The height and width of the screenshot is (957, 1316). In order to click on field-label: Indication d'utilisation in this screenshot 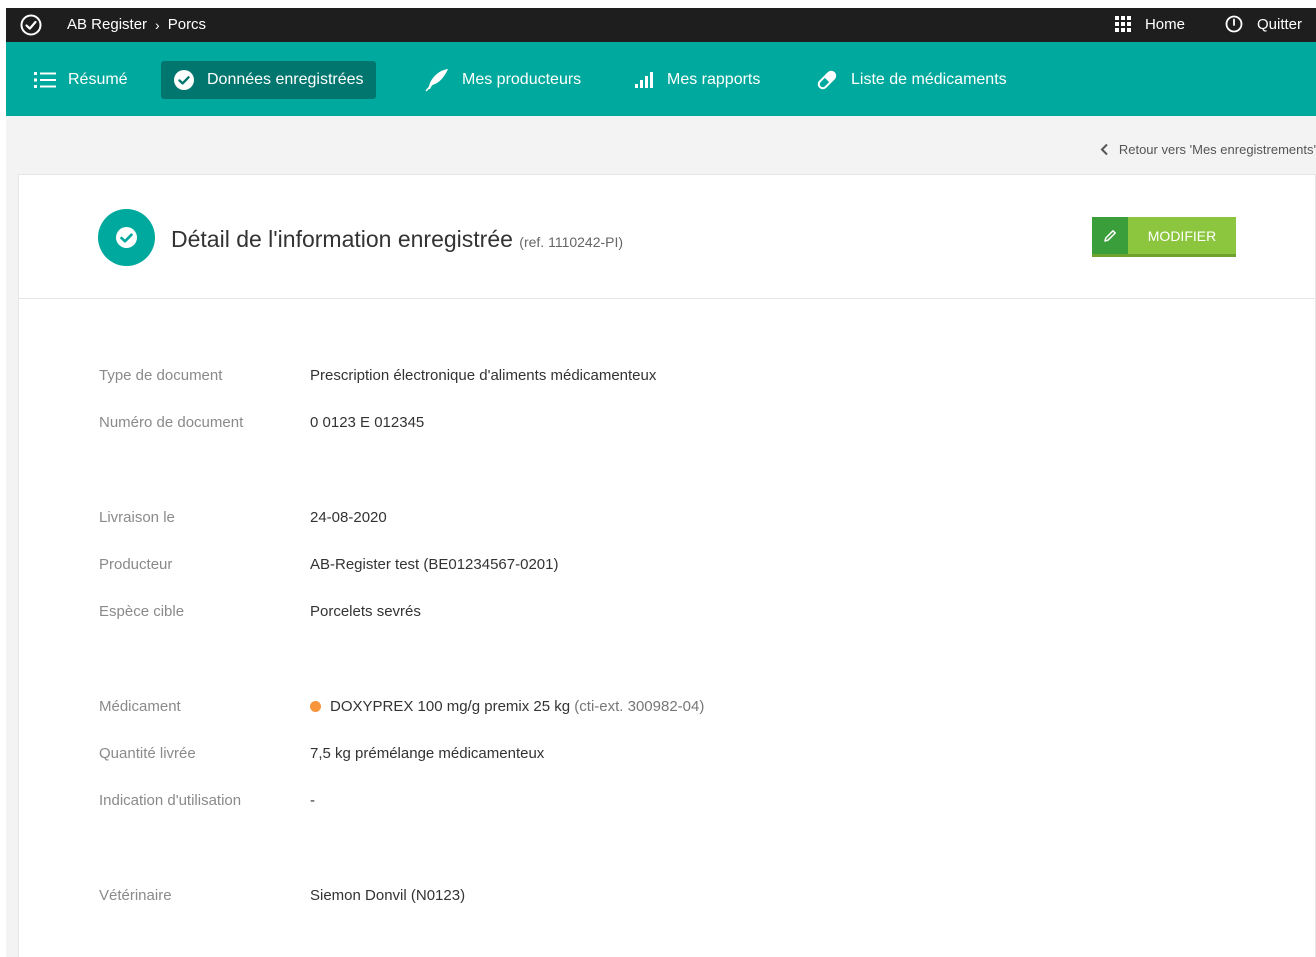, I will do `click(170, 800)`.